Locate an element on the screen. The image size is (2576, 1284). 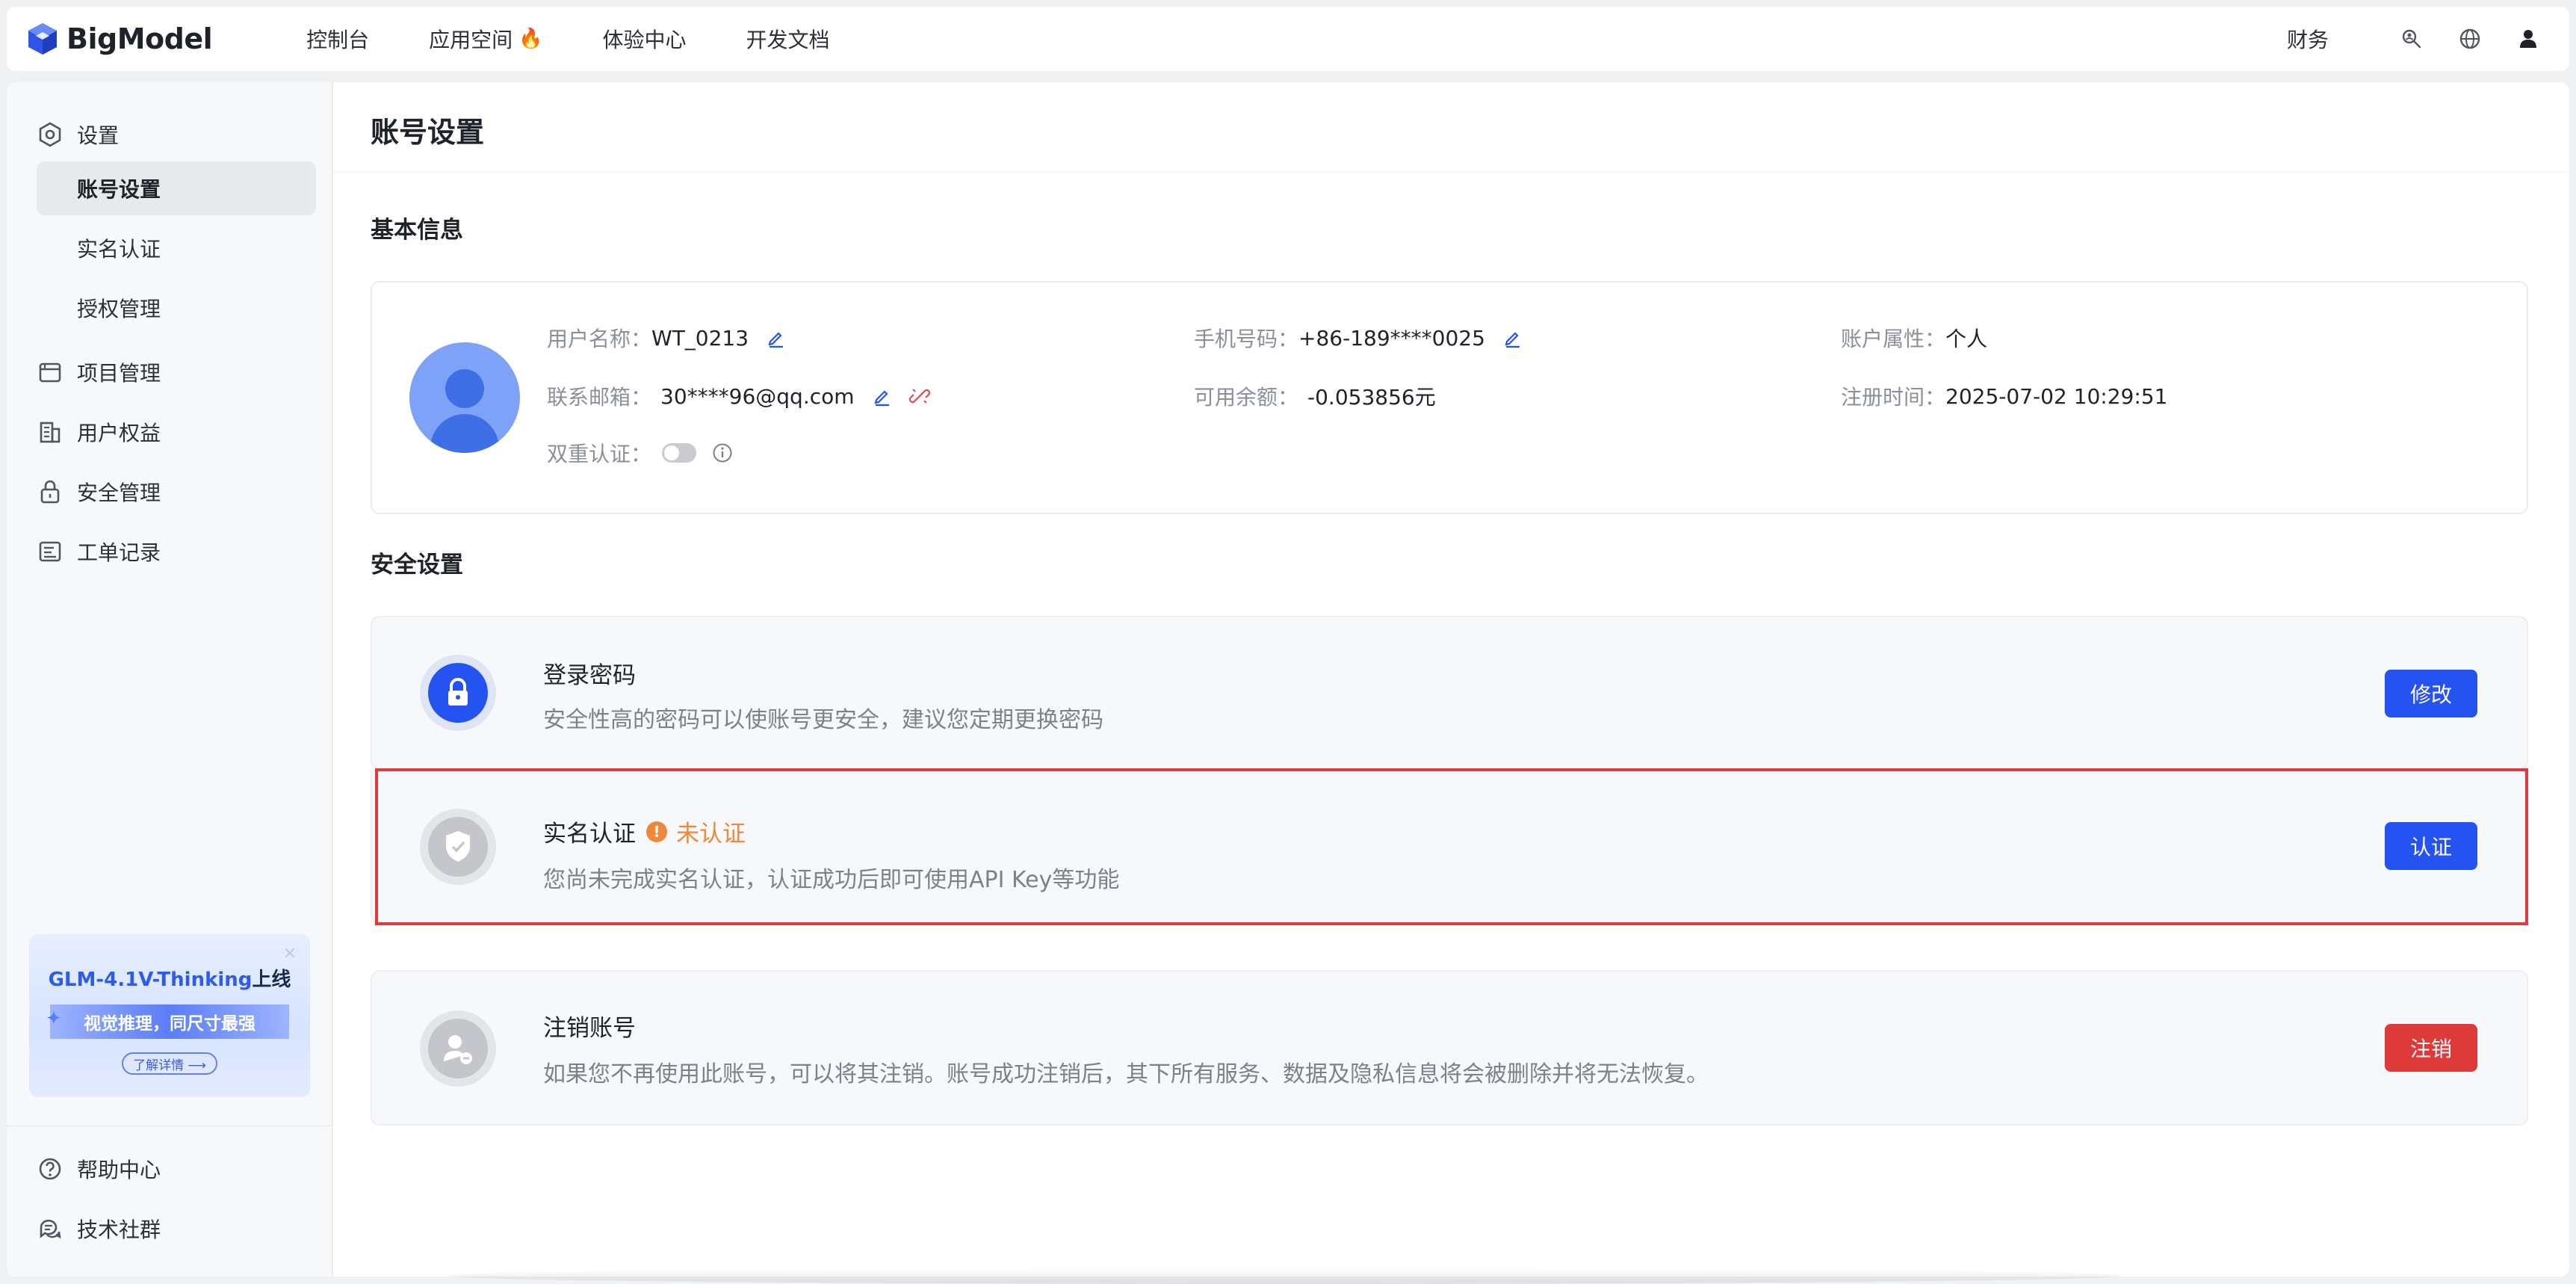
nav-app-space-label: 应用空间 is located at coordinates (471, 40).